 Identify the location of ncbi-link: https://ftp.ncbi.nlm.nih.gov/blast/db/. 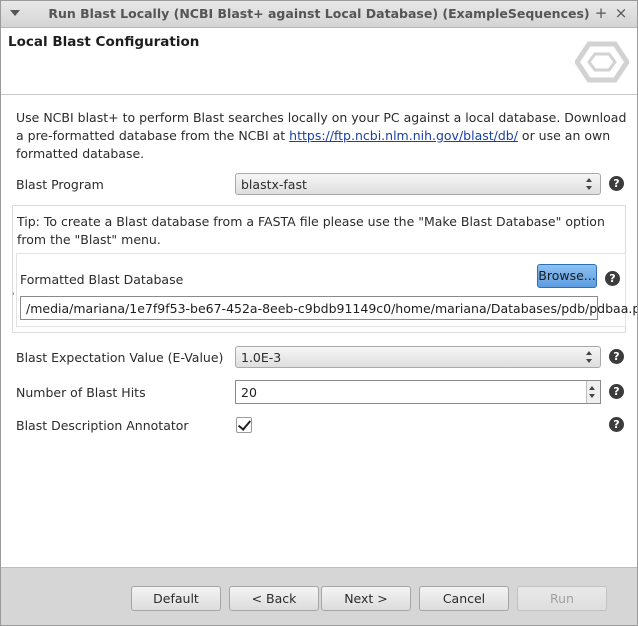
(403, 135).